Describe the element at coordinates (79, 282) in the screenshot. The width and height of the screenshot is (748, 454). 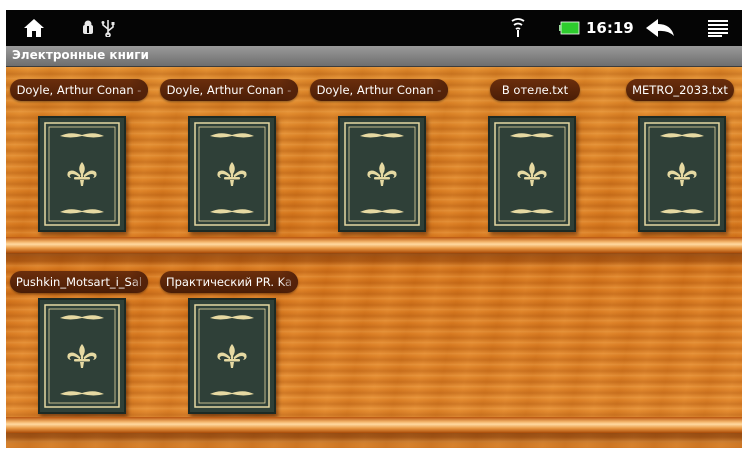
I see `book-label: Pushkin_Motsart_i_Sal` at that location.